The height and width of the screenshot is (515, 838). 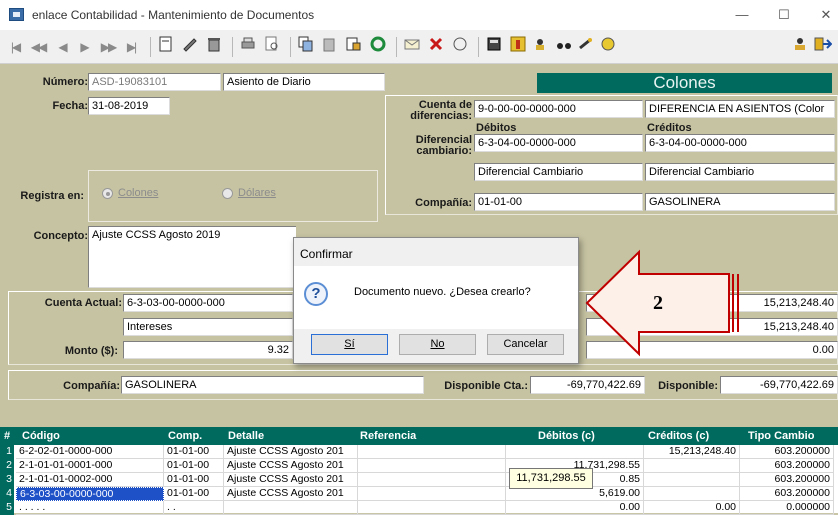 What do you see at coordinates (684, 83) in the screenshot?
I see `currency-banner: Colones` at bounding box center [684, 83].